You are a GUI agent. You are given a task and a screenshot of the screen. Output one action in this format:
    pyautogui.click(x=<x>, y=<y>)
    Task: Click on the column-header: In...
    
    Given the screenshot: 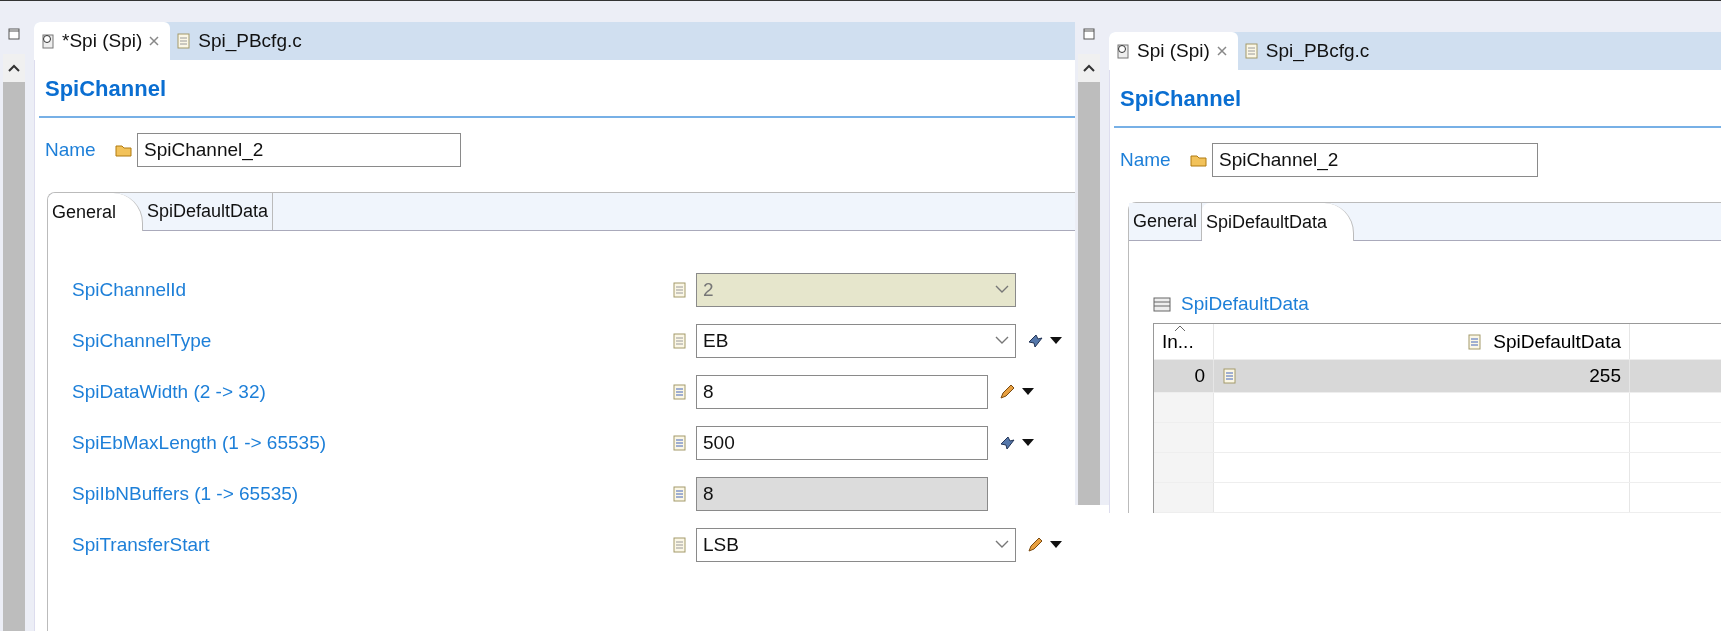 What is the action you would take?
    pyautogui.click(x=1184, y=341)
    